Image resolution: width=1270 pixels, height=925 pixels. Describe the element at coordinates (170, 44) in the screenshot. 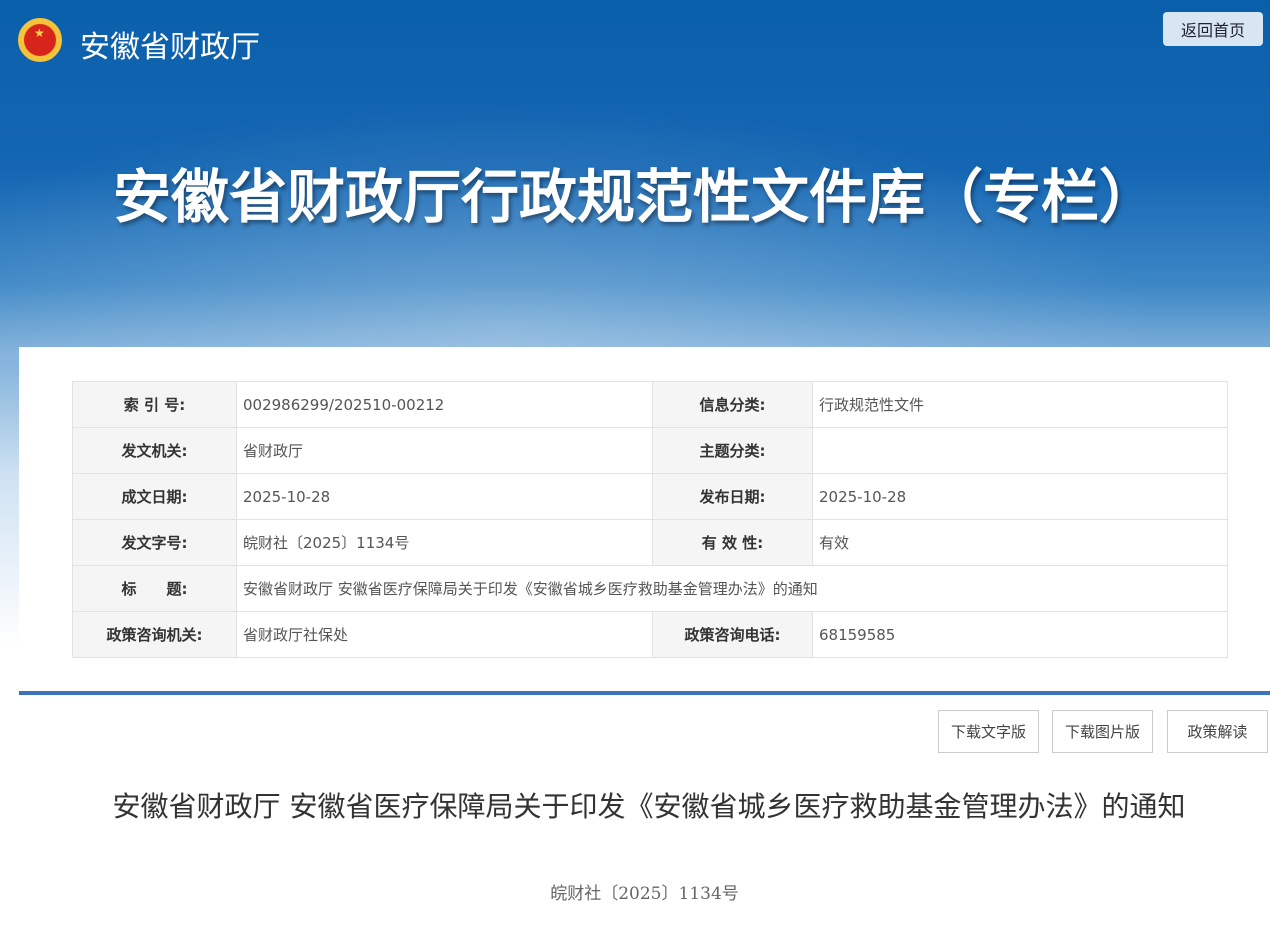

I see `site-name: 安徽省财政厅` at that location.